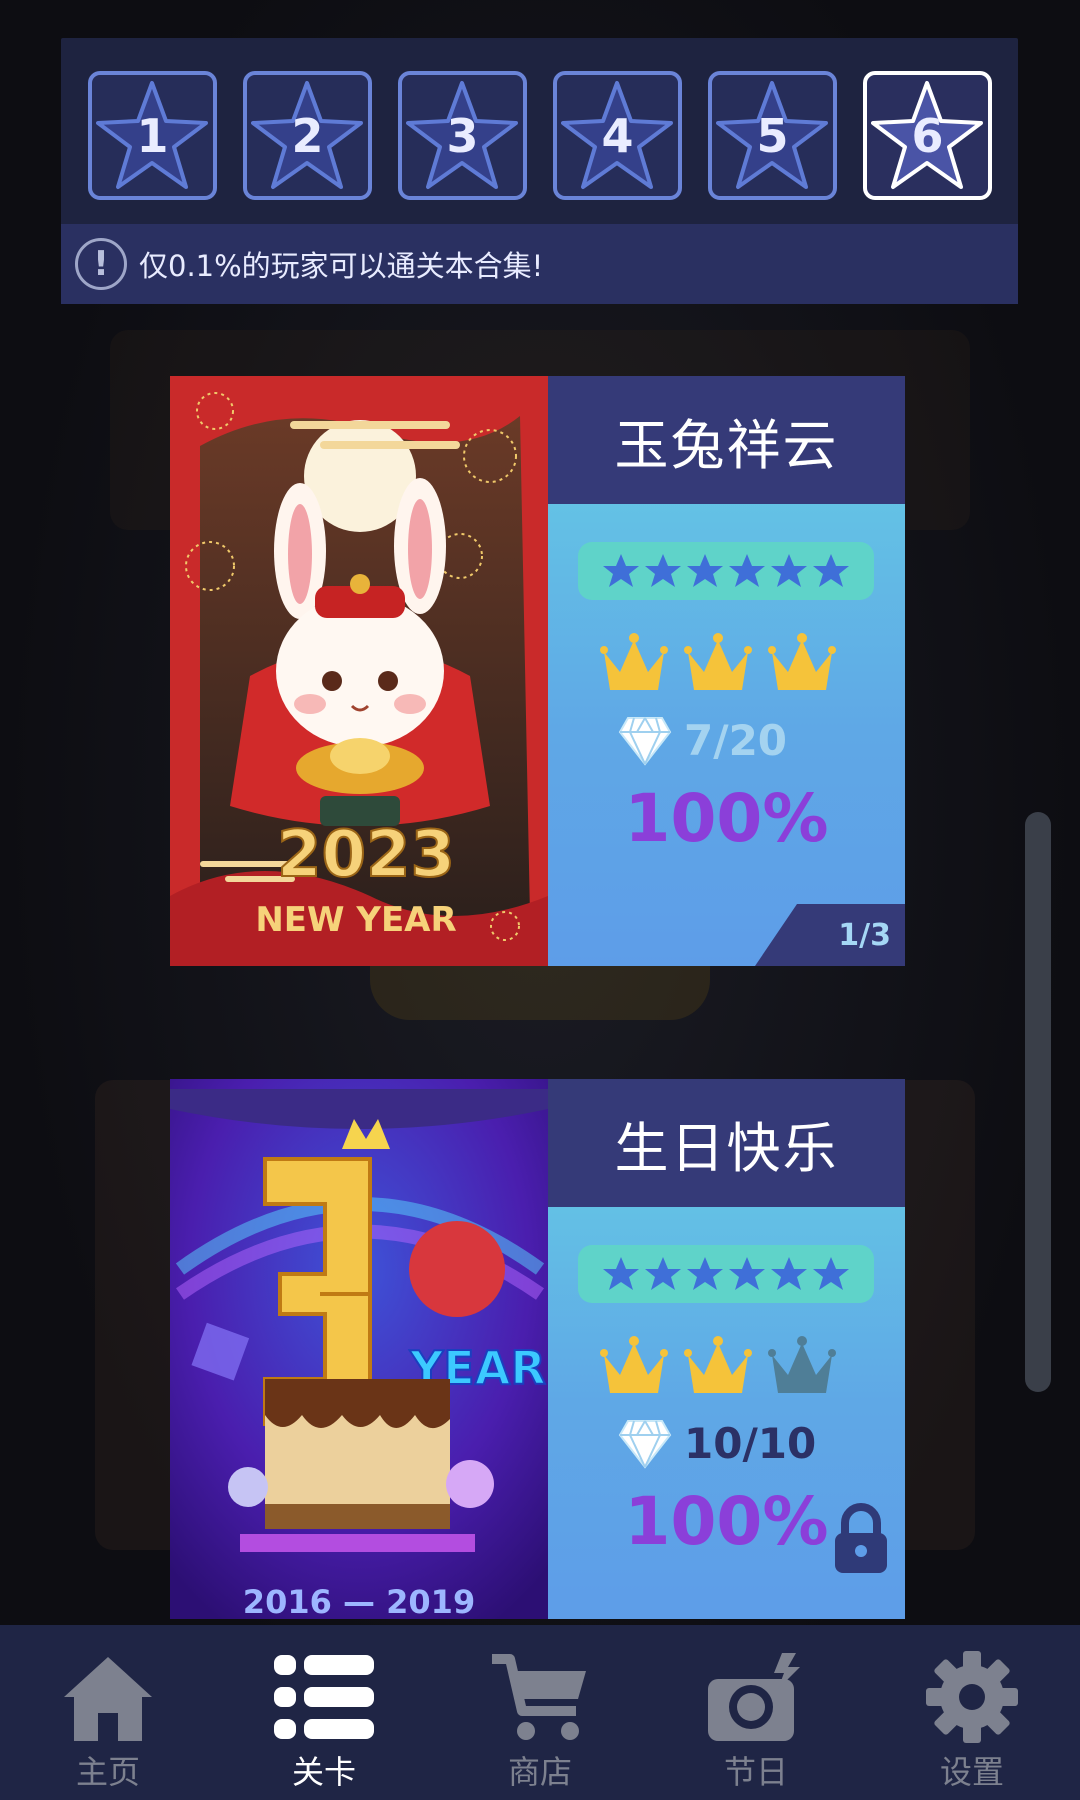 This screenshot has width=1080, height=1800. I want to click on nav-item-festival: 节日, so click(756, 1712).